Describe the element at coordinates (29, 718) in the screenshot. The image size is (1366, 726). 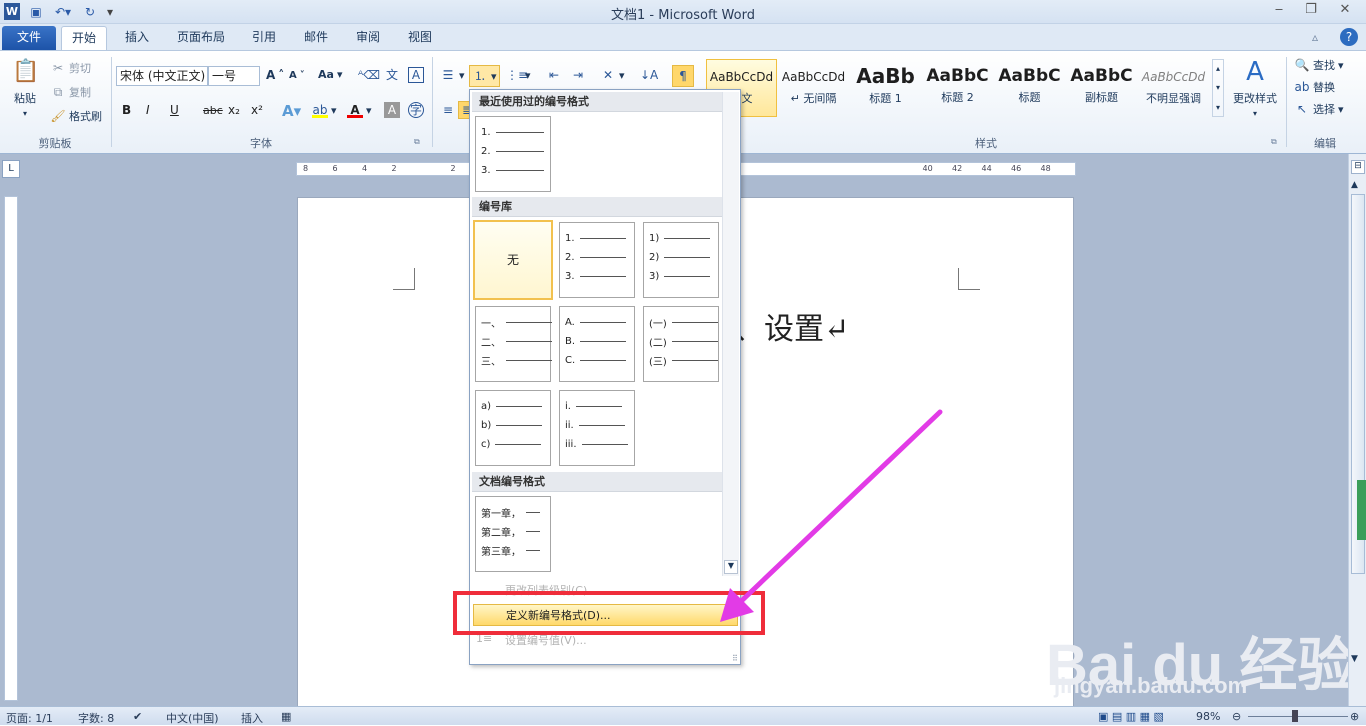
I see `page-count: 页面: 1/1` at that location.